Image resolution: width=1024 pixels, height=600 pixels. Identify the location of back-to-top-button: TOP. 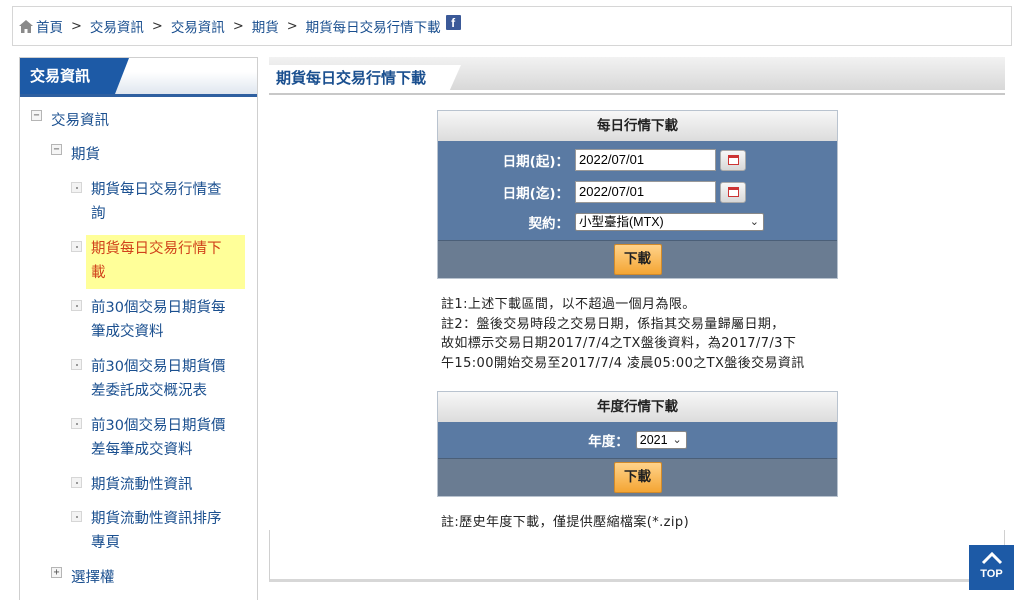
(991, 567).